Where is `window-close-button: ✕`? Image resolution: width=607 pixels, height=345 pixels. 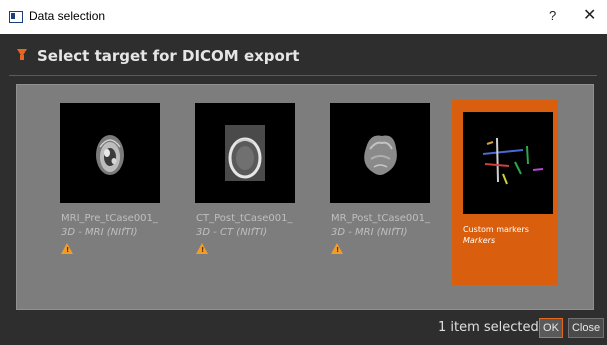 window-close-button: ✕ is located at coordinates (589, 14).